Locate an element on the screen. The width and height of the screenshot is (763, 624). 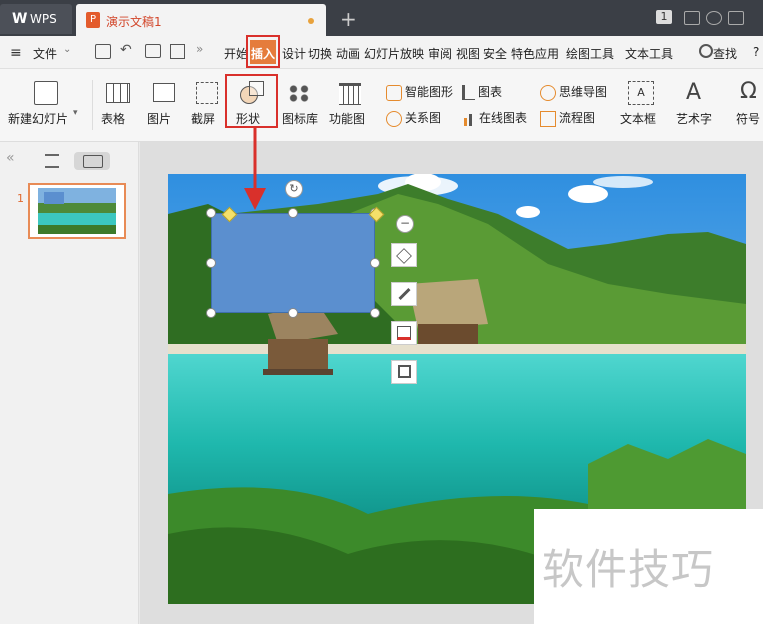
window-layout-icon is located at coordinates (692, 18).